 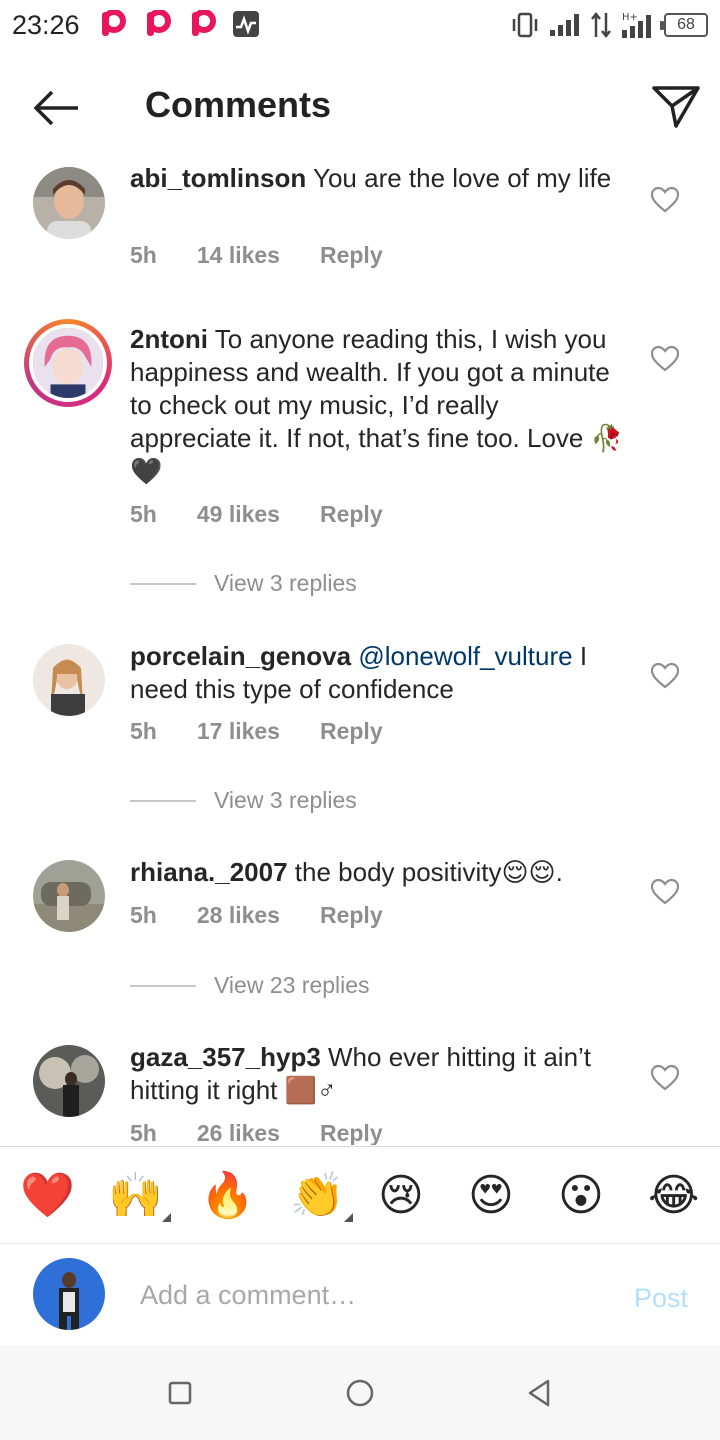 What do you see at coordinates (630, 17) in the screenshot?
I see `svg-text: H+` at bounding box center [630, 17].